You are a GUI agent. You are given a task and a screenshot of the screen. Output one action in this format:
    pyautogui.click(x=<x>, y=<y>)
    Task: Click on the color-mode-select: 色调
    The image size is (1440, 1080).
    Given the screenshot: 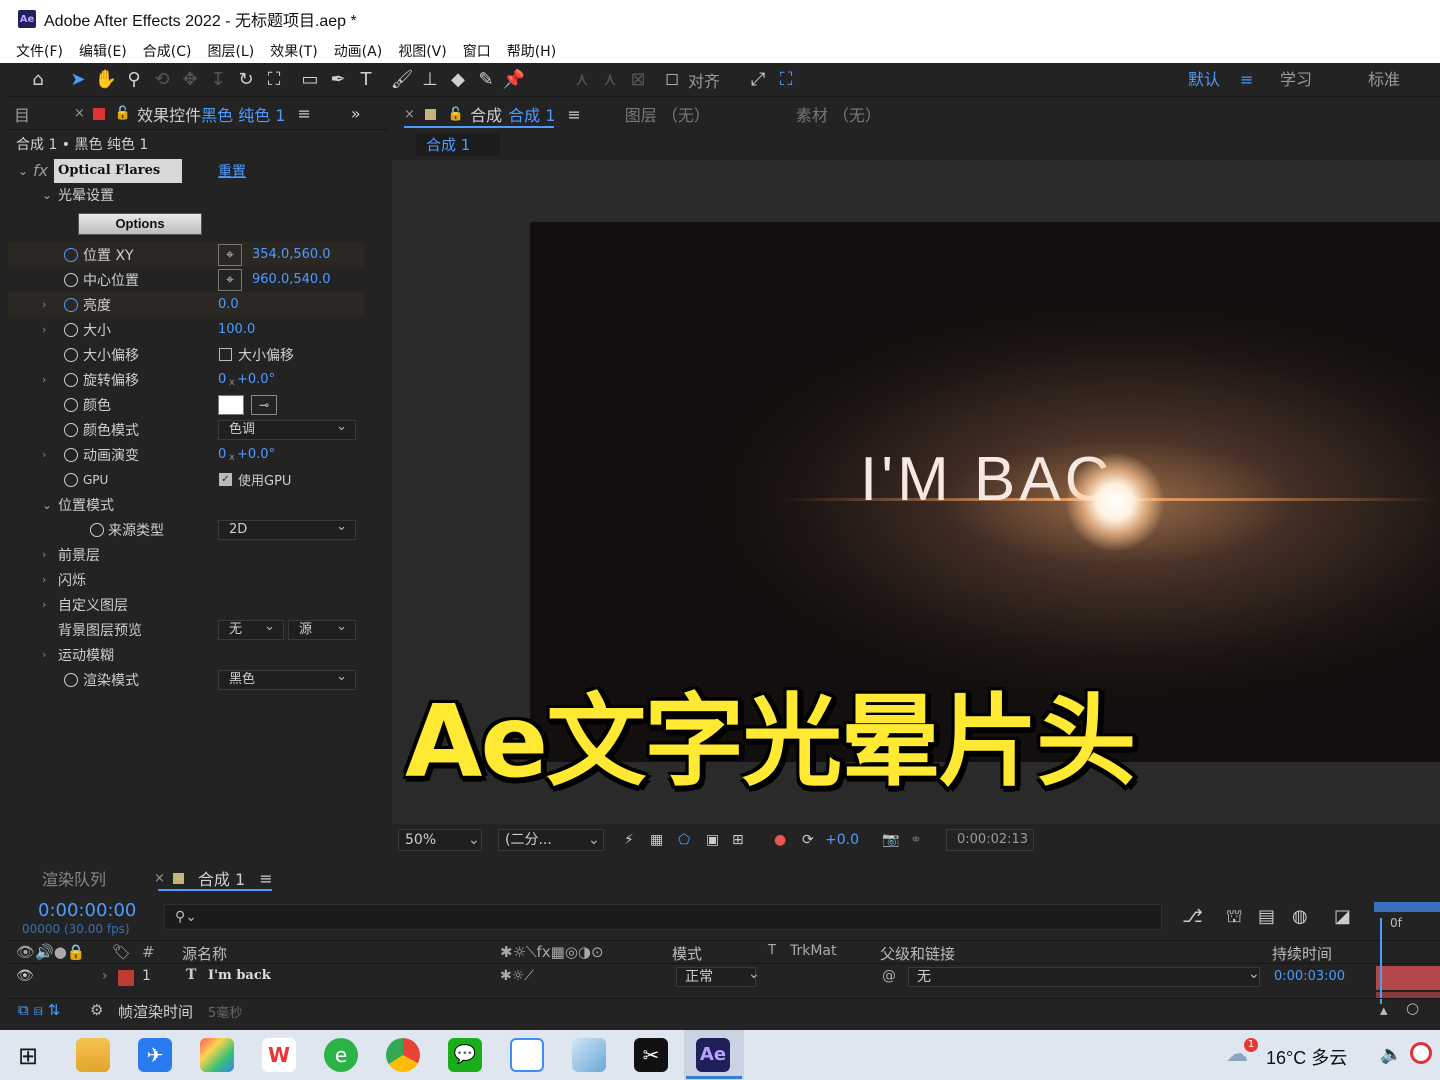 What is the action you would take?
    pyautogui.click(x=287, y=429)
    